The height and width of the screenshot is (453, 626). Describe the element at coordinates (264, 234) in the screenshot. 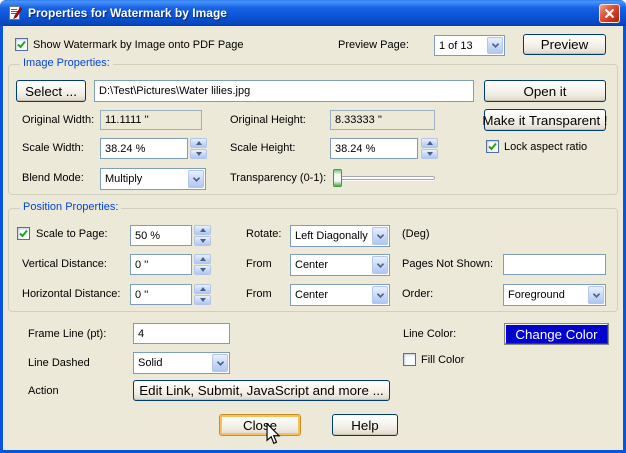

I see `rotate-label: Rotate:` at that location.